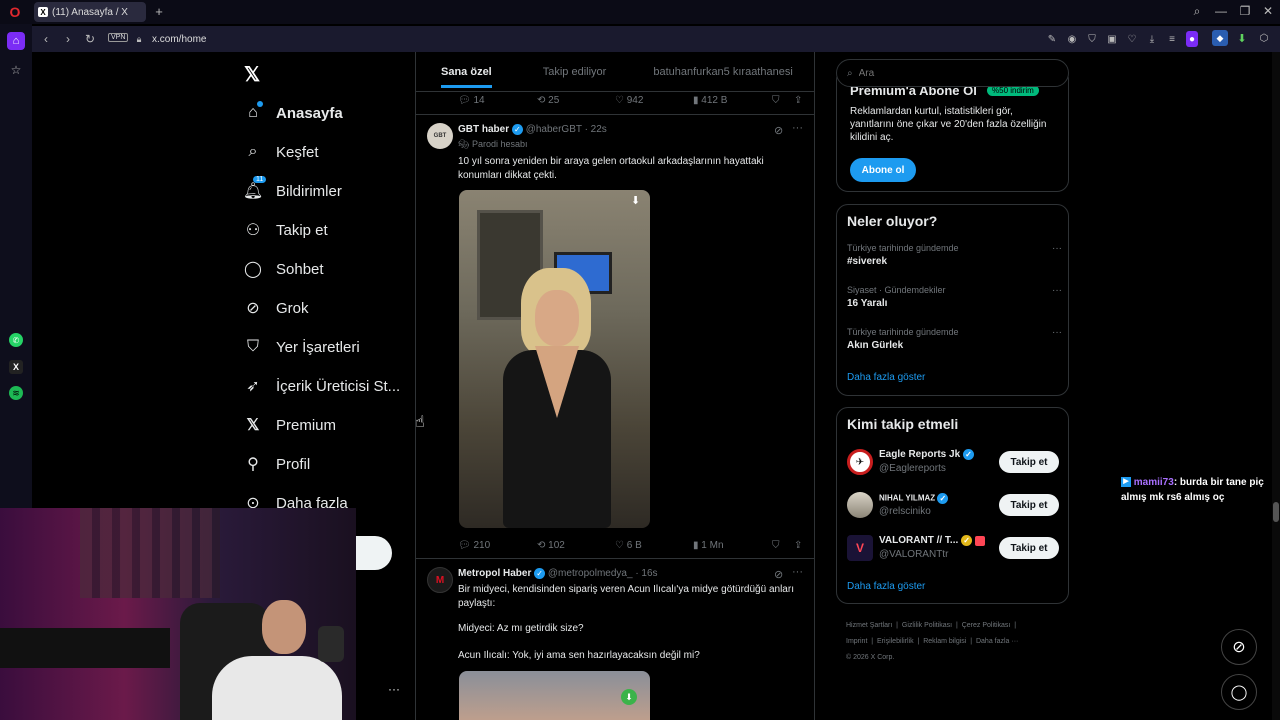  I want to click on tab-for-you: Sana özel, so click(466, 70).